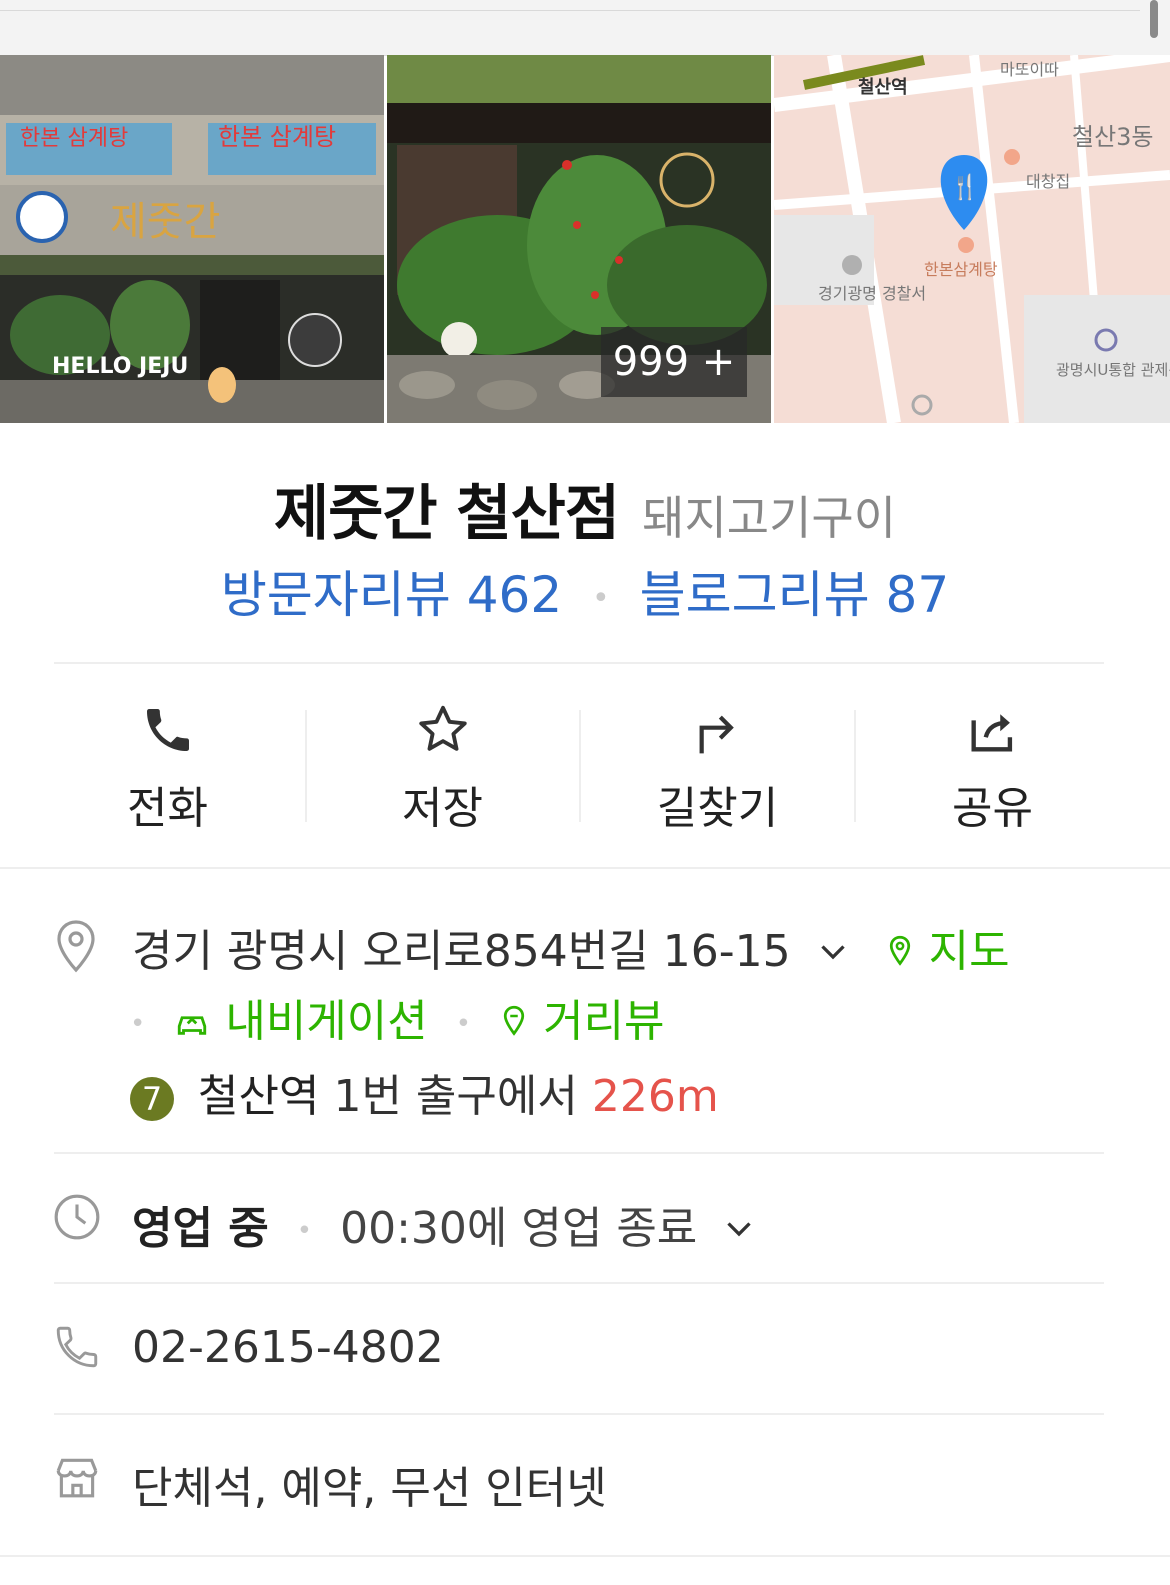 Image resolution: width=1170 pixels, height=1585 pixels. Describe the element at coordinates (461, 951) in the screenshot. I see `address-text: 경기 광명시 오리로854번길 16-15` at that location.